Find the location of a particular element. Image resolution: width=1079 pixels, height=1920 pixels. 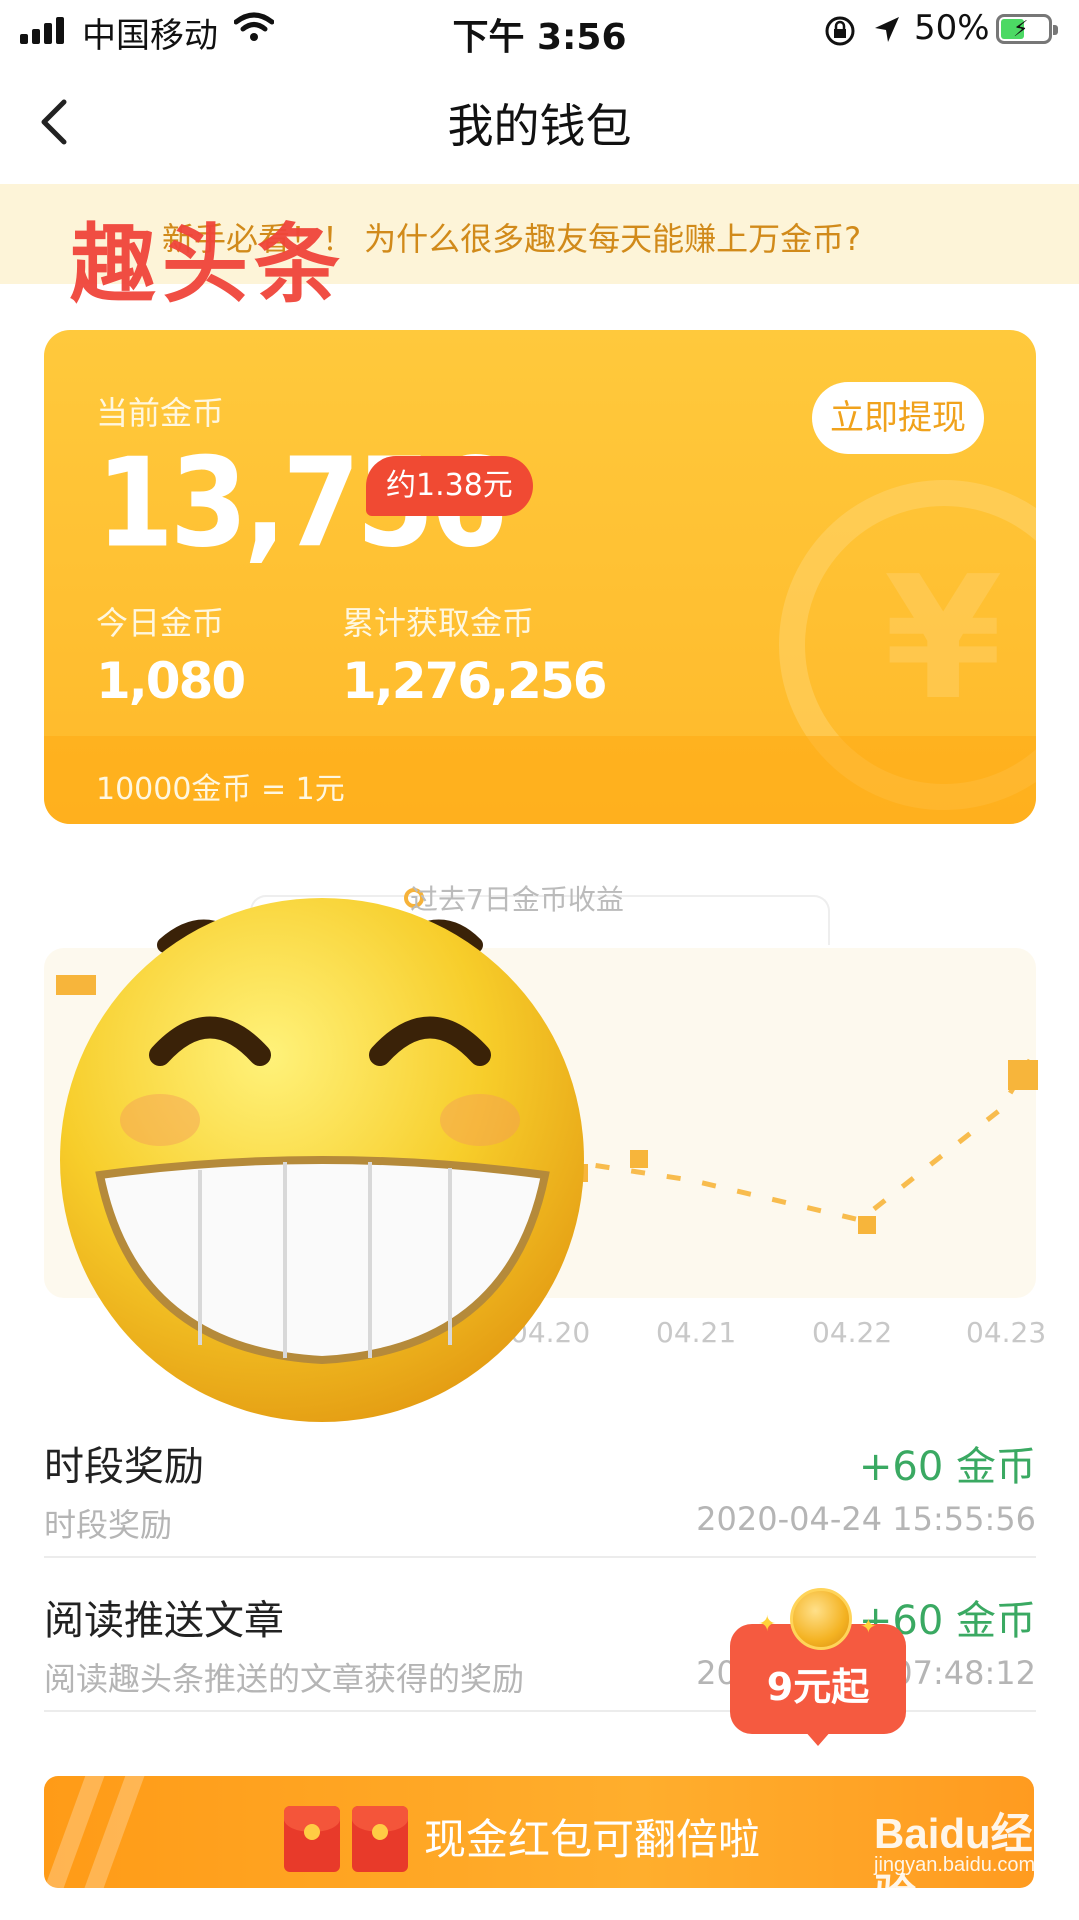

record-time: 2020-04-24 15:55:56 is located at coordinates (866, 1519).